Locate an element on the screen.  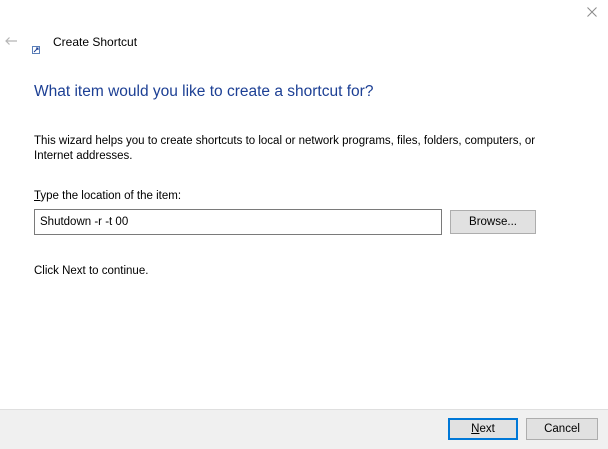
next-button: Next is located at coordinates (483, 429).